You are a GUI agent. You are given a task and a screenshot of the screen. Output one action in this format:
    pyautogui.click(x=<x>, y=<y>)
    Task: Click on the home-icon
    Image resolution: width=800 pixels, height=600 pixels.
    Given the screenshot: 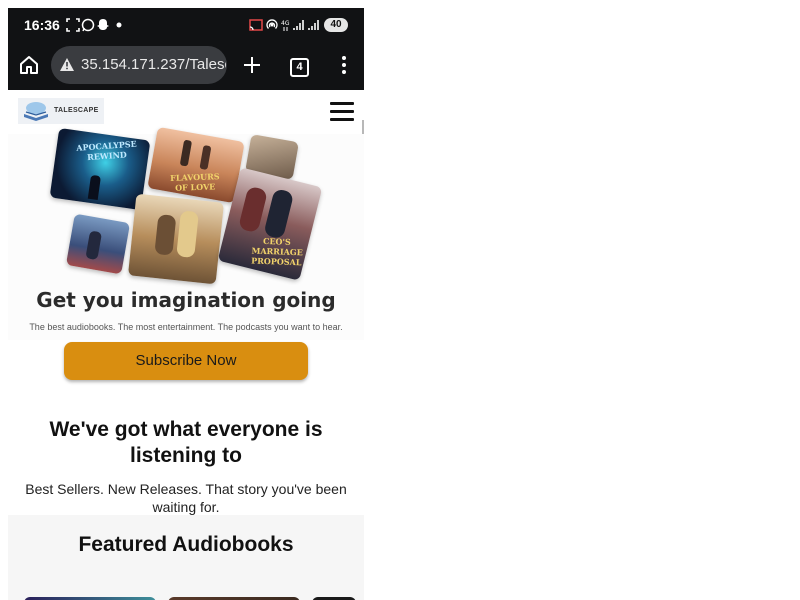 What is the action you would take?
    pyautogui.click(x=29, y=65)
    